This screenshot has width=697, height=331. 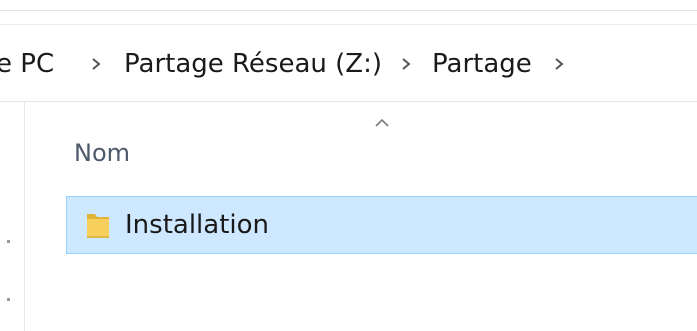 I want to click on navigation-pane, so click(x=12, y=216).